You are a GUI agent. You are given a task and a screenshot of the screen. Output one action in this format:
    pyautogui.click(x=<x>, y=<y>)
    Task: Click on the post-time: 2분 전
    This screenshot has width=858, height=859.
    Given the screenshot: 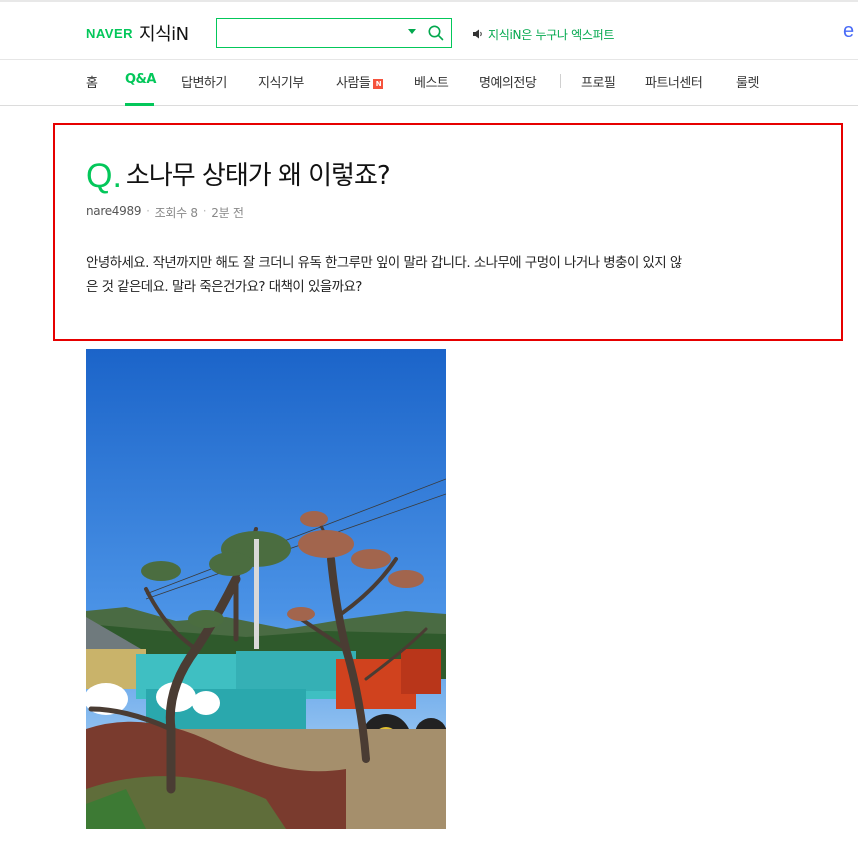 What is the action you would take?
    pyautogui.click(x=227, y=213)
    